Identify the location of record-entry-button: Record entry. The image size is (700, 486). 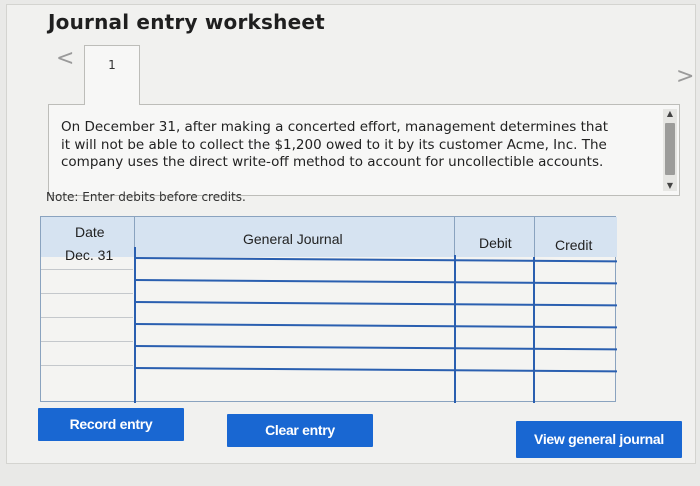
(111, 424).